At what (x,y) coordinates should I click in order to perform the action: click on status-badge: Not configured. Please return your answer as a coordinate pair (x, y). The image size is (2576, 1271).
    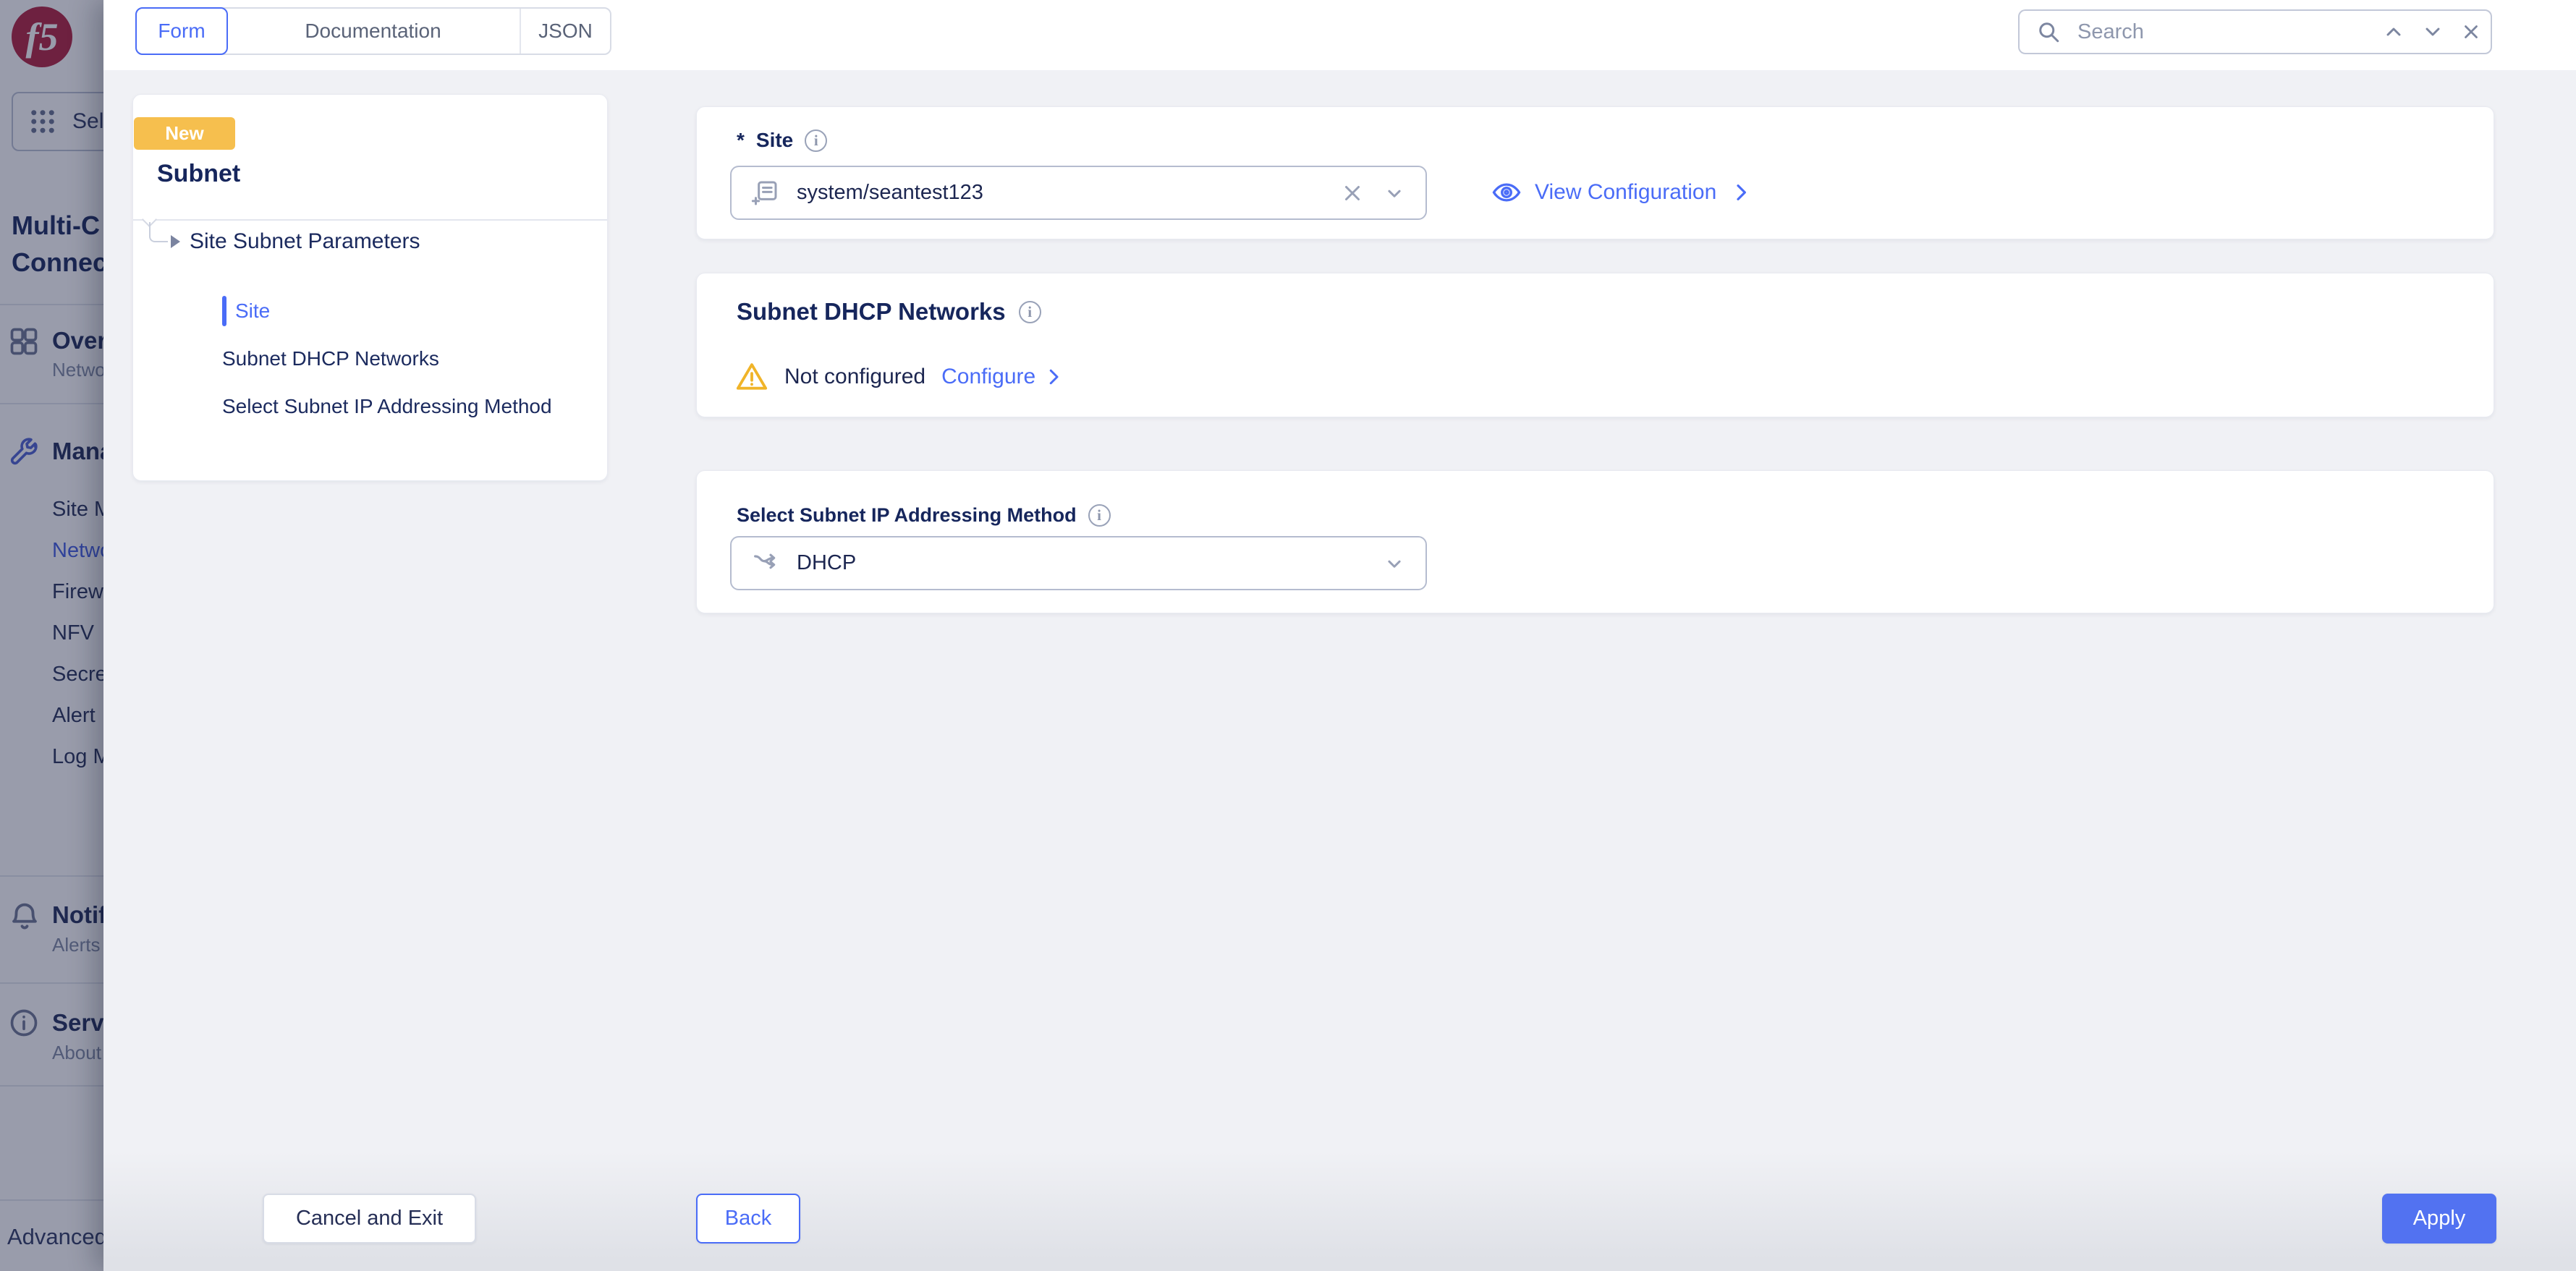
    Looking at the image, I should click on (855, 376).